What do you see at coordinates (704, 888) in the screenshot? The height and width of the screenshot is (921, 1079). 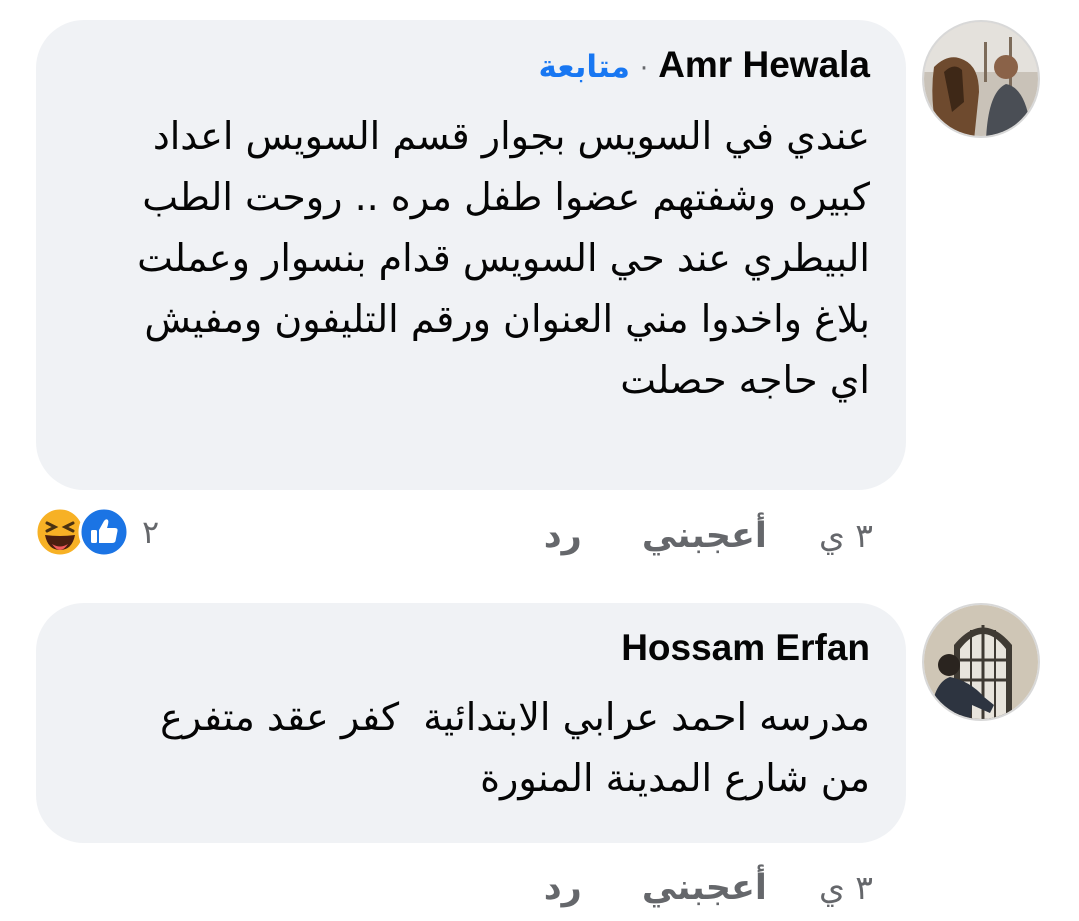 I see `like-button: أعجبني` at bounding box center [704, 888].